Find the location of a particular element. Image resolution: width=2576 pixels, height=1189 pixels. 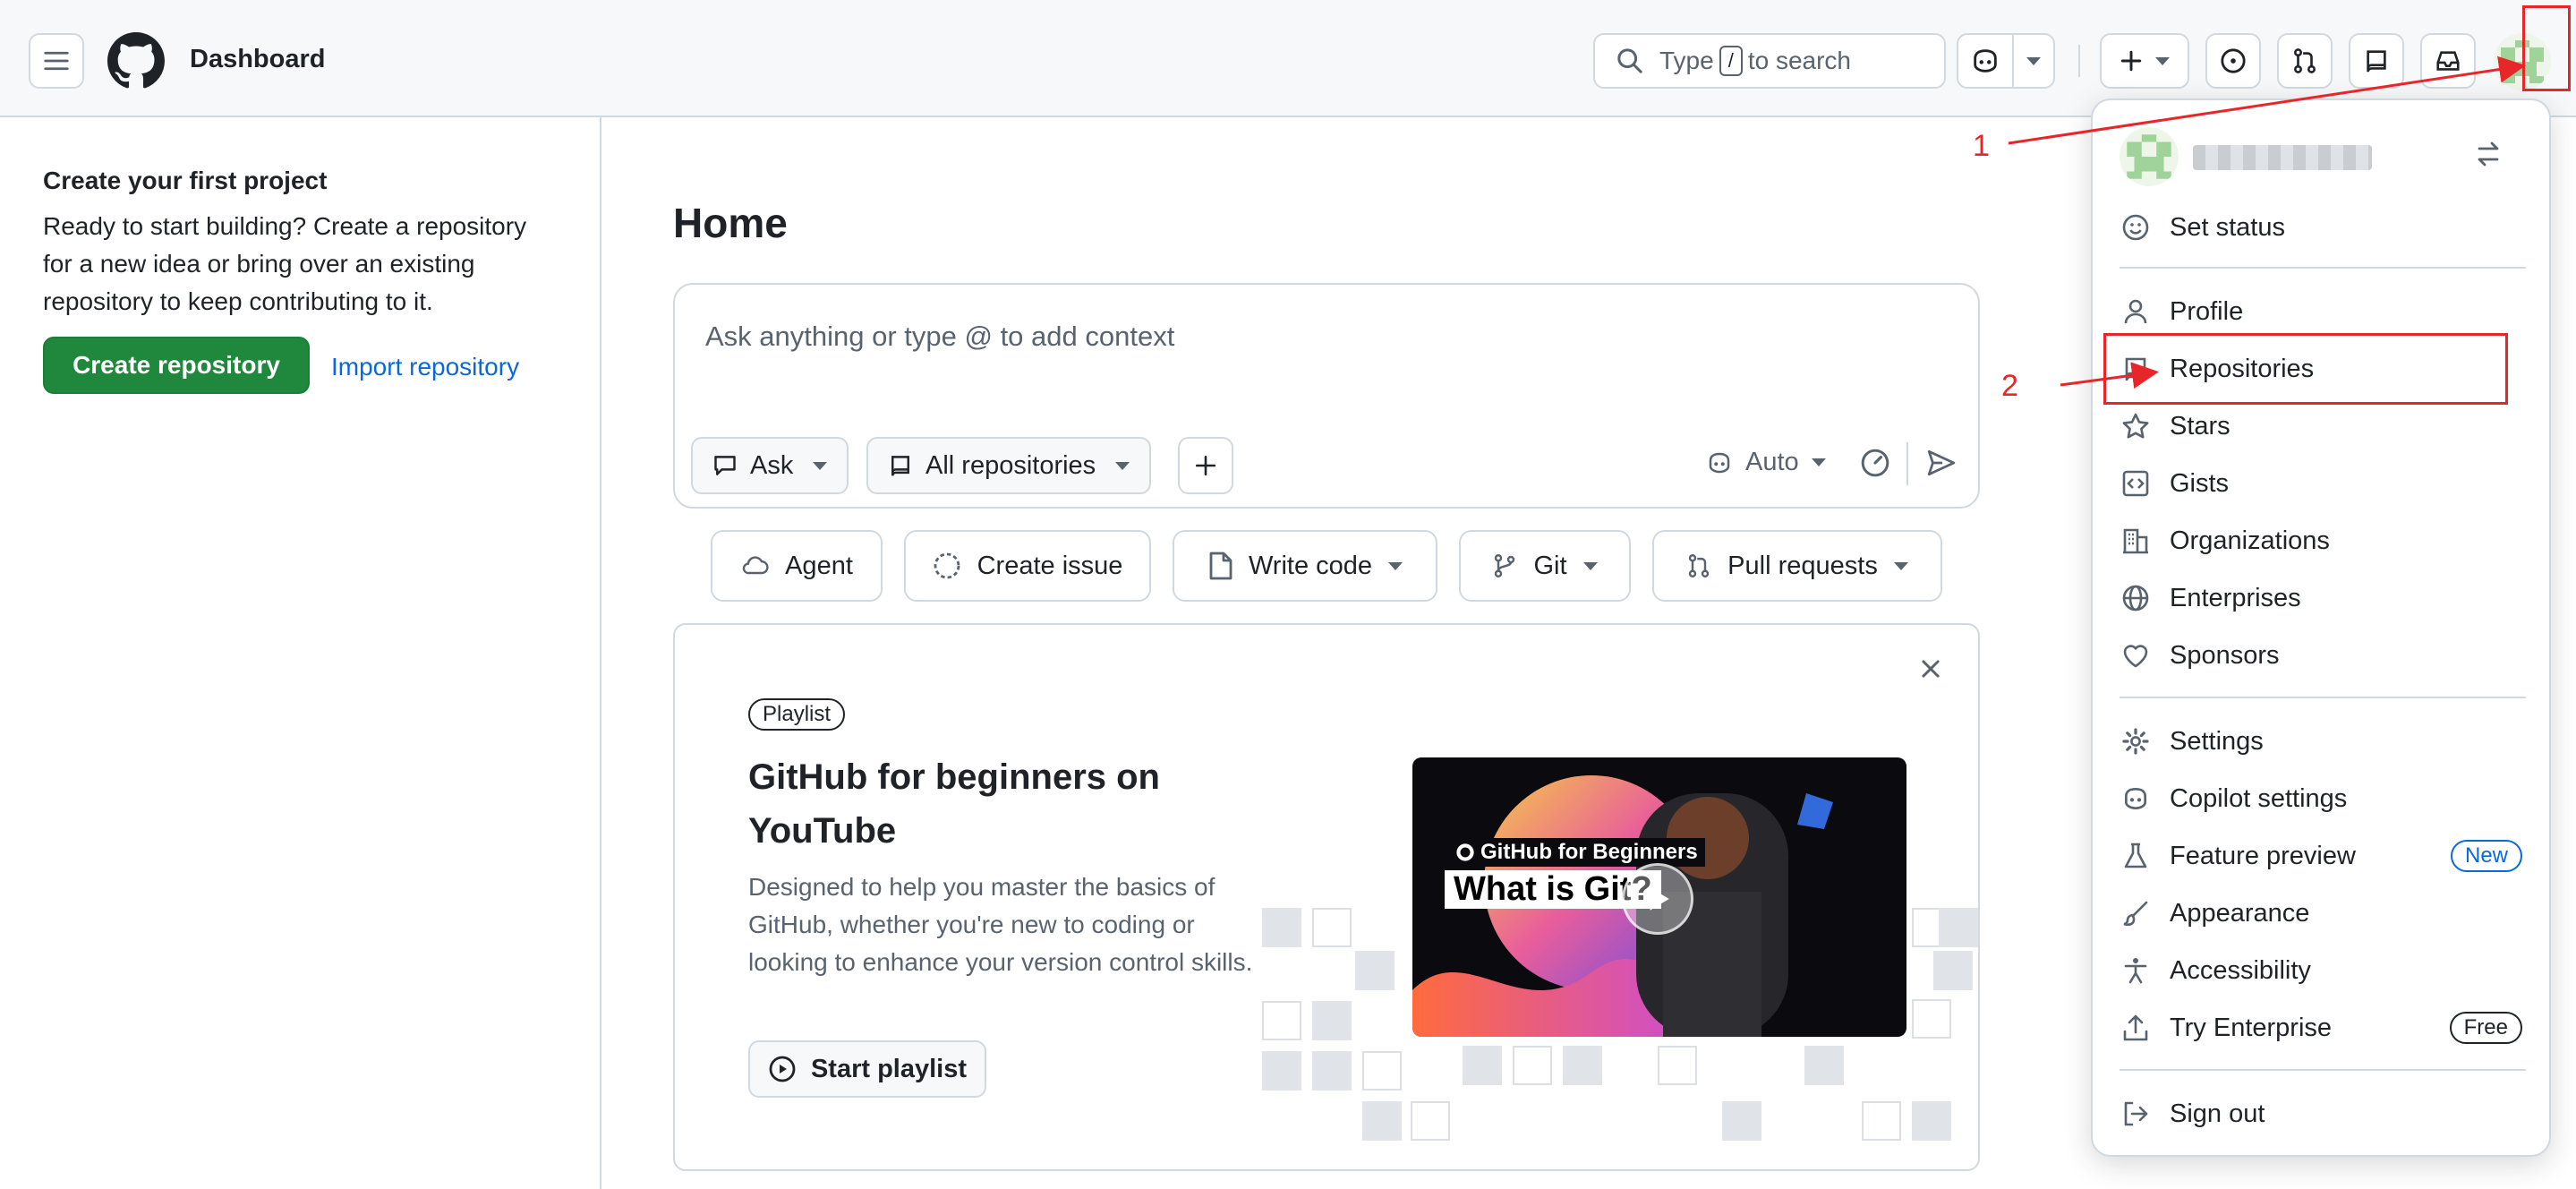

menu-item-profile: Profile is located at coordinates (2325, 312).